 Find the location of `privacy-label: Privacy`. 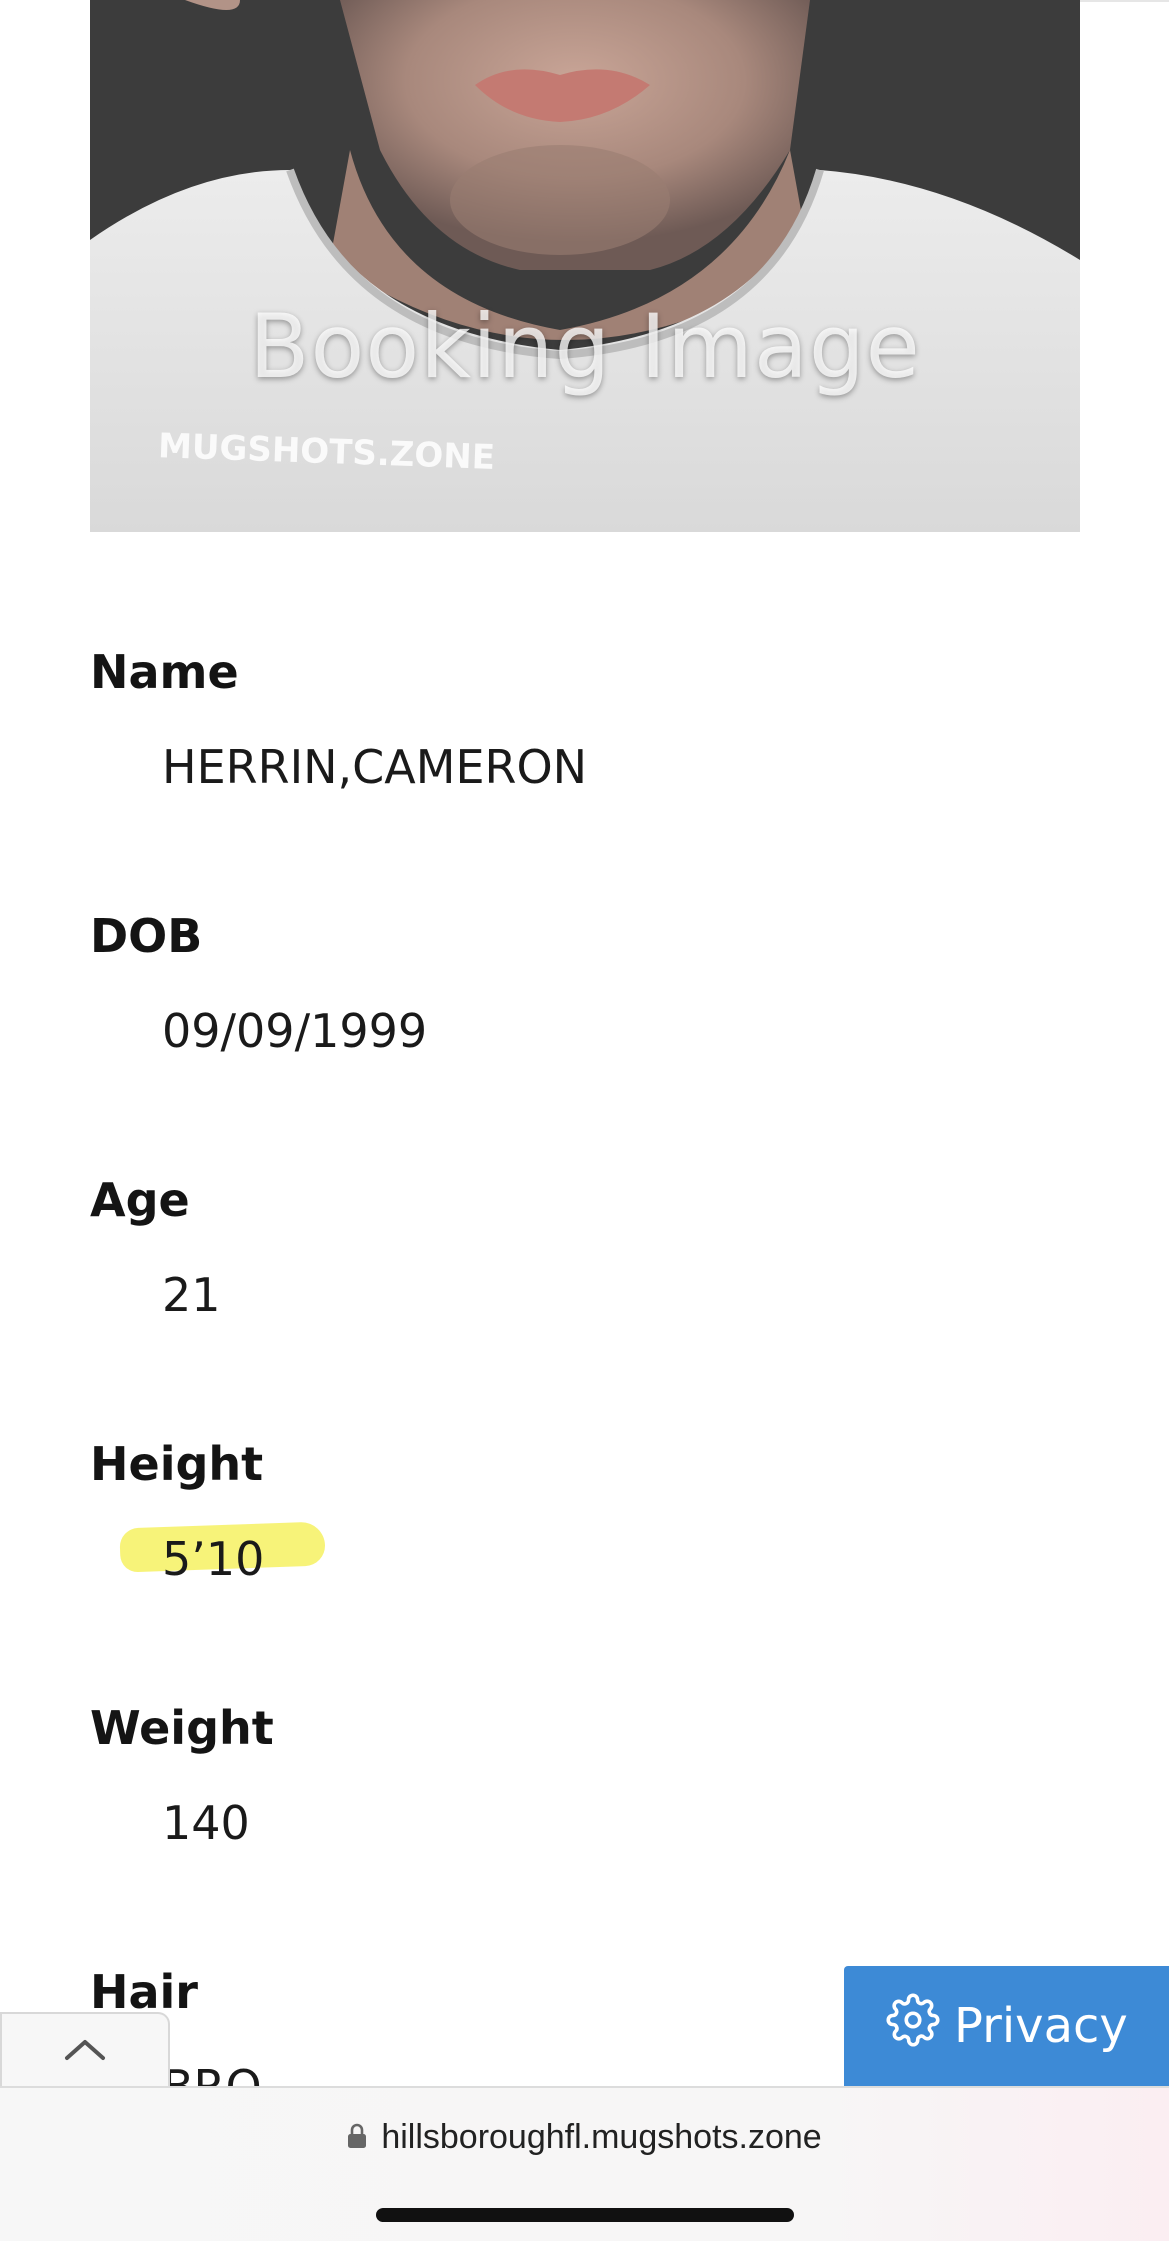

privacy-label: Privacy is located at coordinates (1041, 2026).